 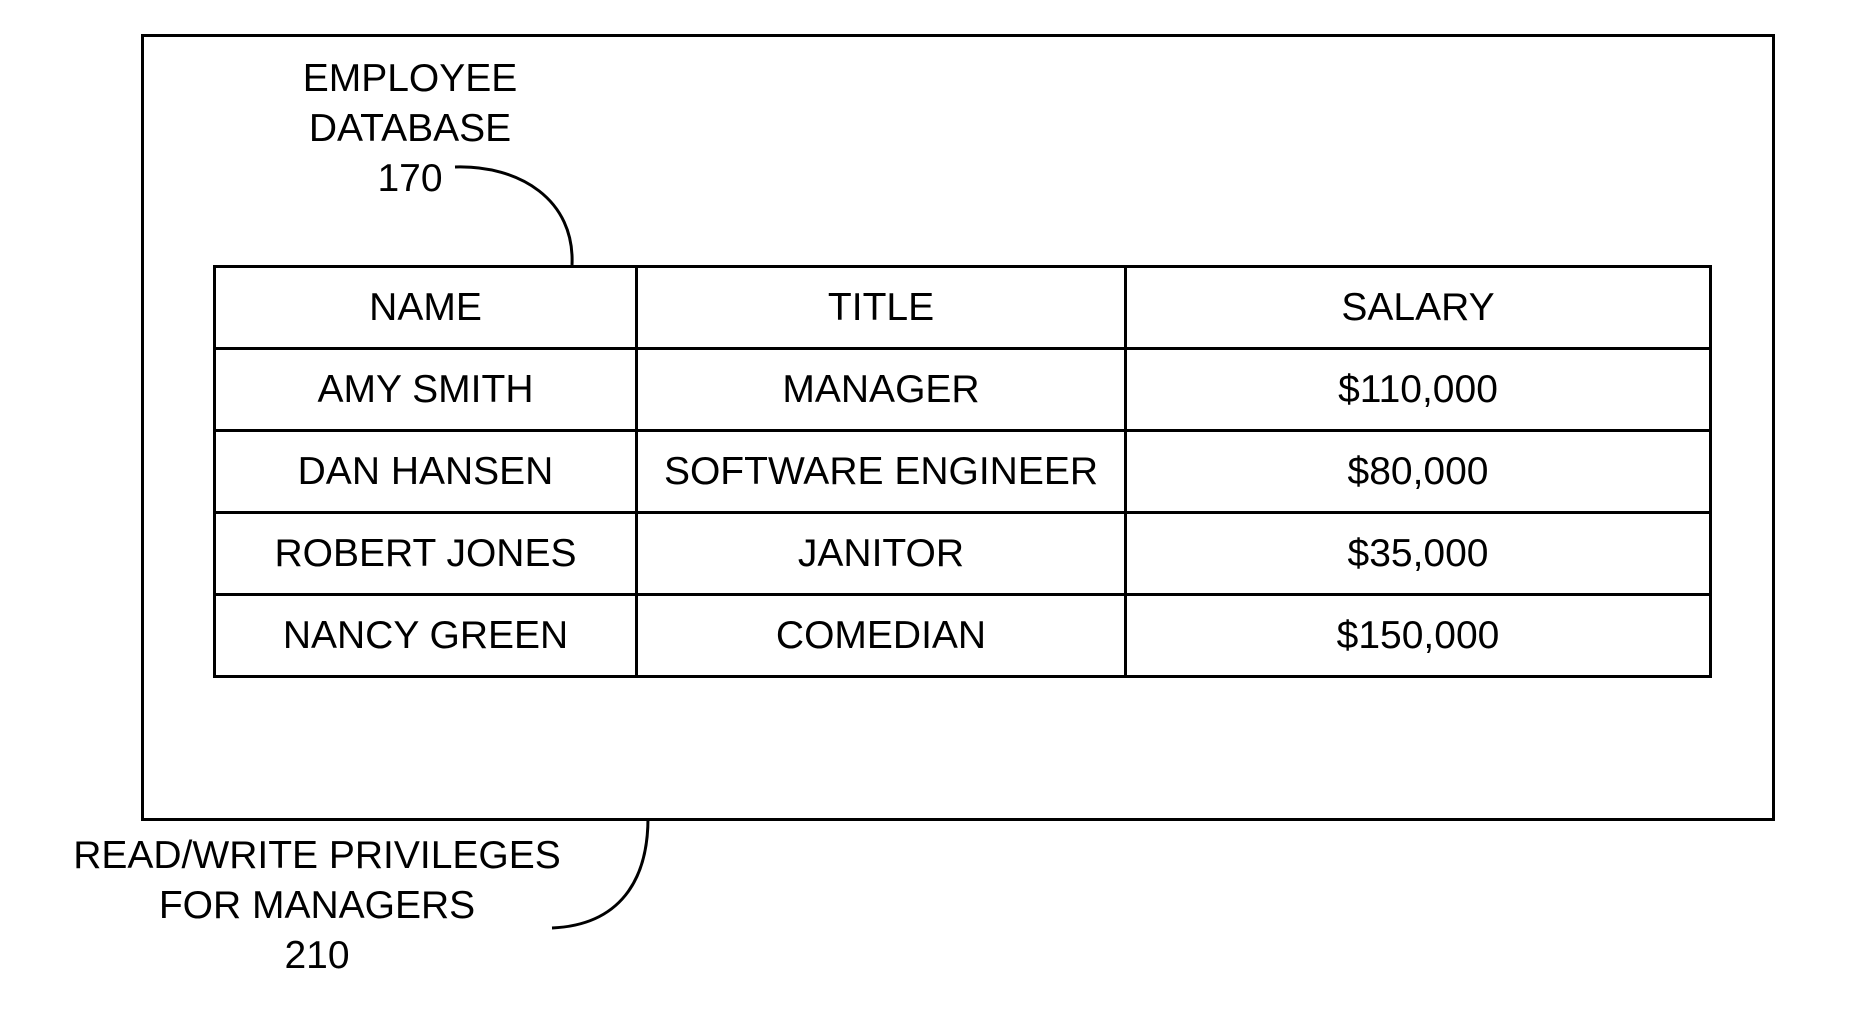 I want to click on cell-name: ROBERT JONES, so click(x=425, y=553).